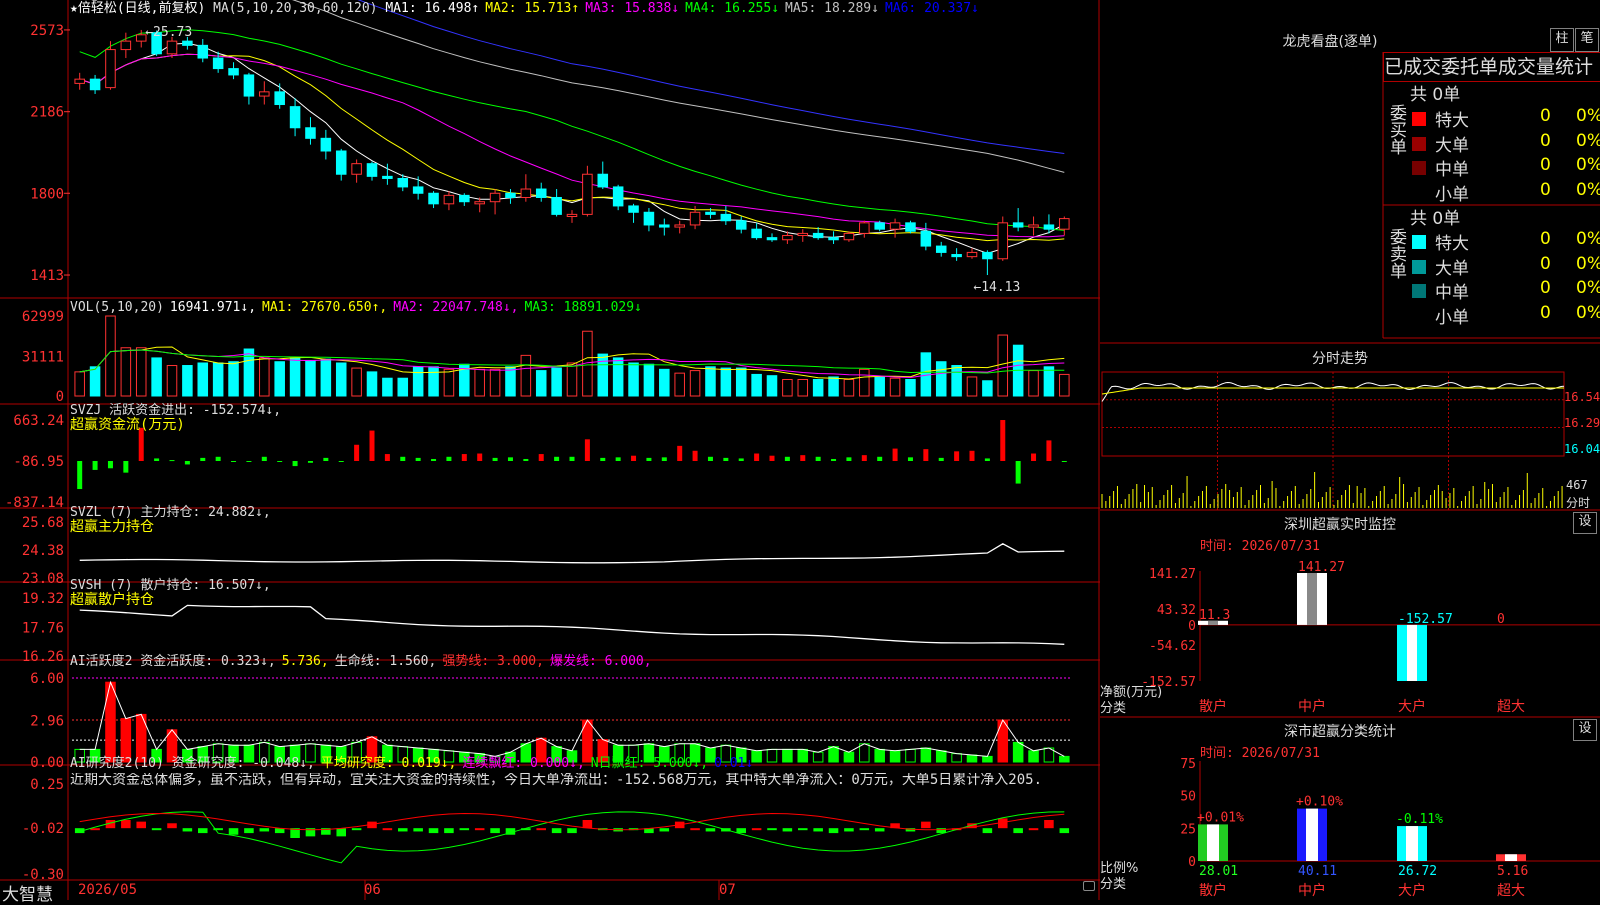  I want to click on order-type-label: 大单, so click(1452, 145).